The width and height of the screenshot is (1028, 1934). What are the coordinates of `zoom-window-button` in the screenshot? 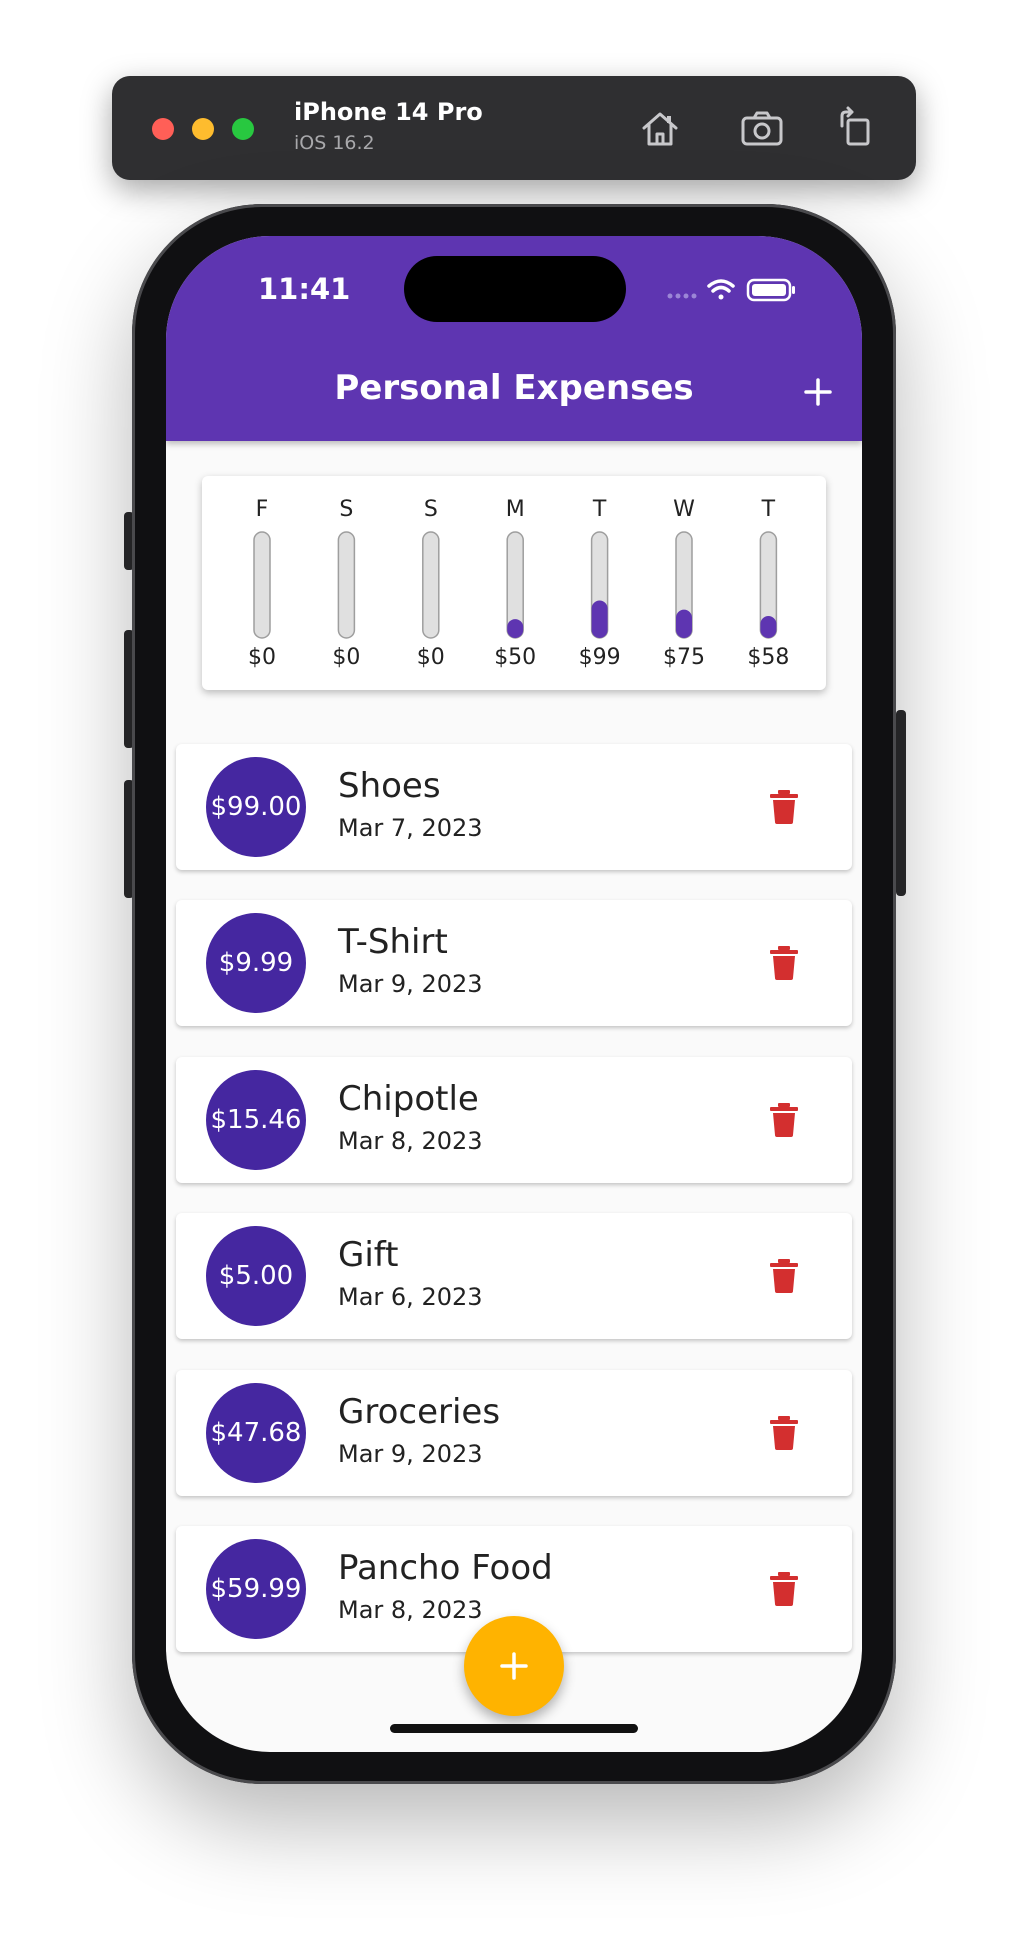 It's located at (243, 129).